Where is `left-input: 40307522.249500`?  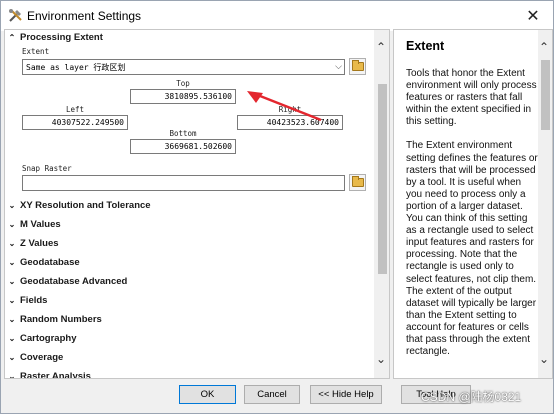
left-input: 40307522.249500 is located at coordinates (75, 122).